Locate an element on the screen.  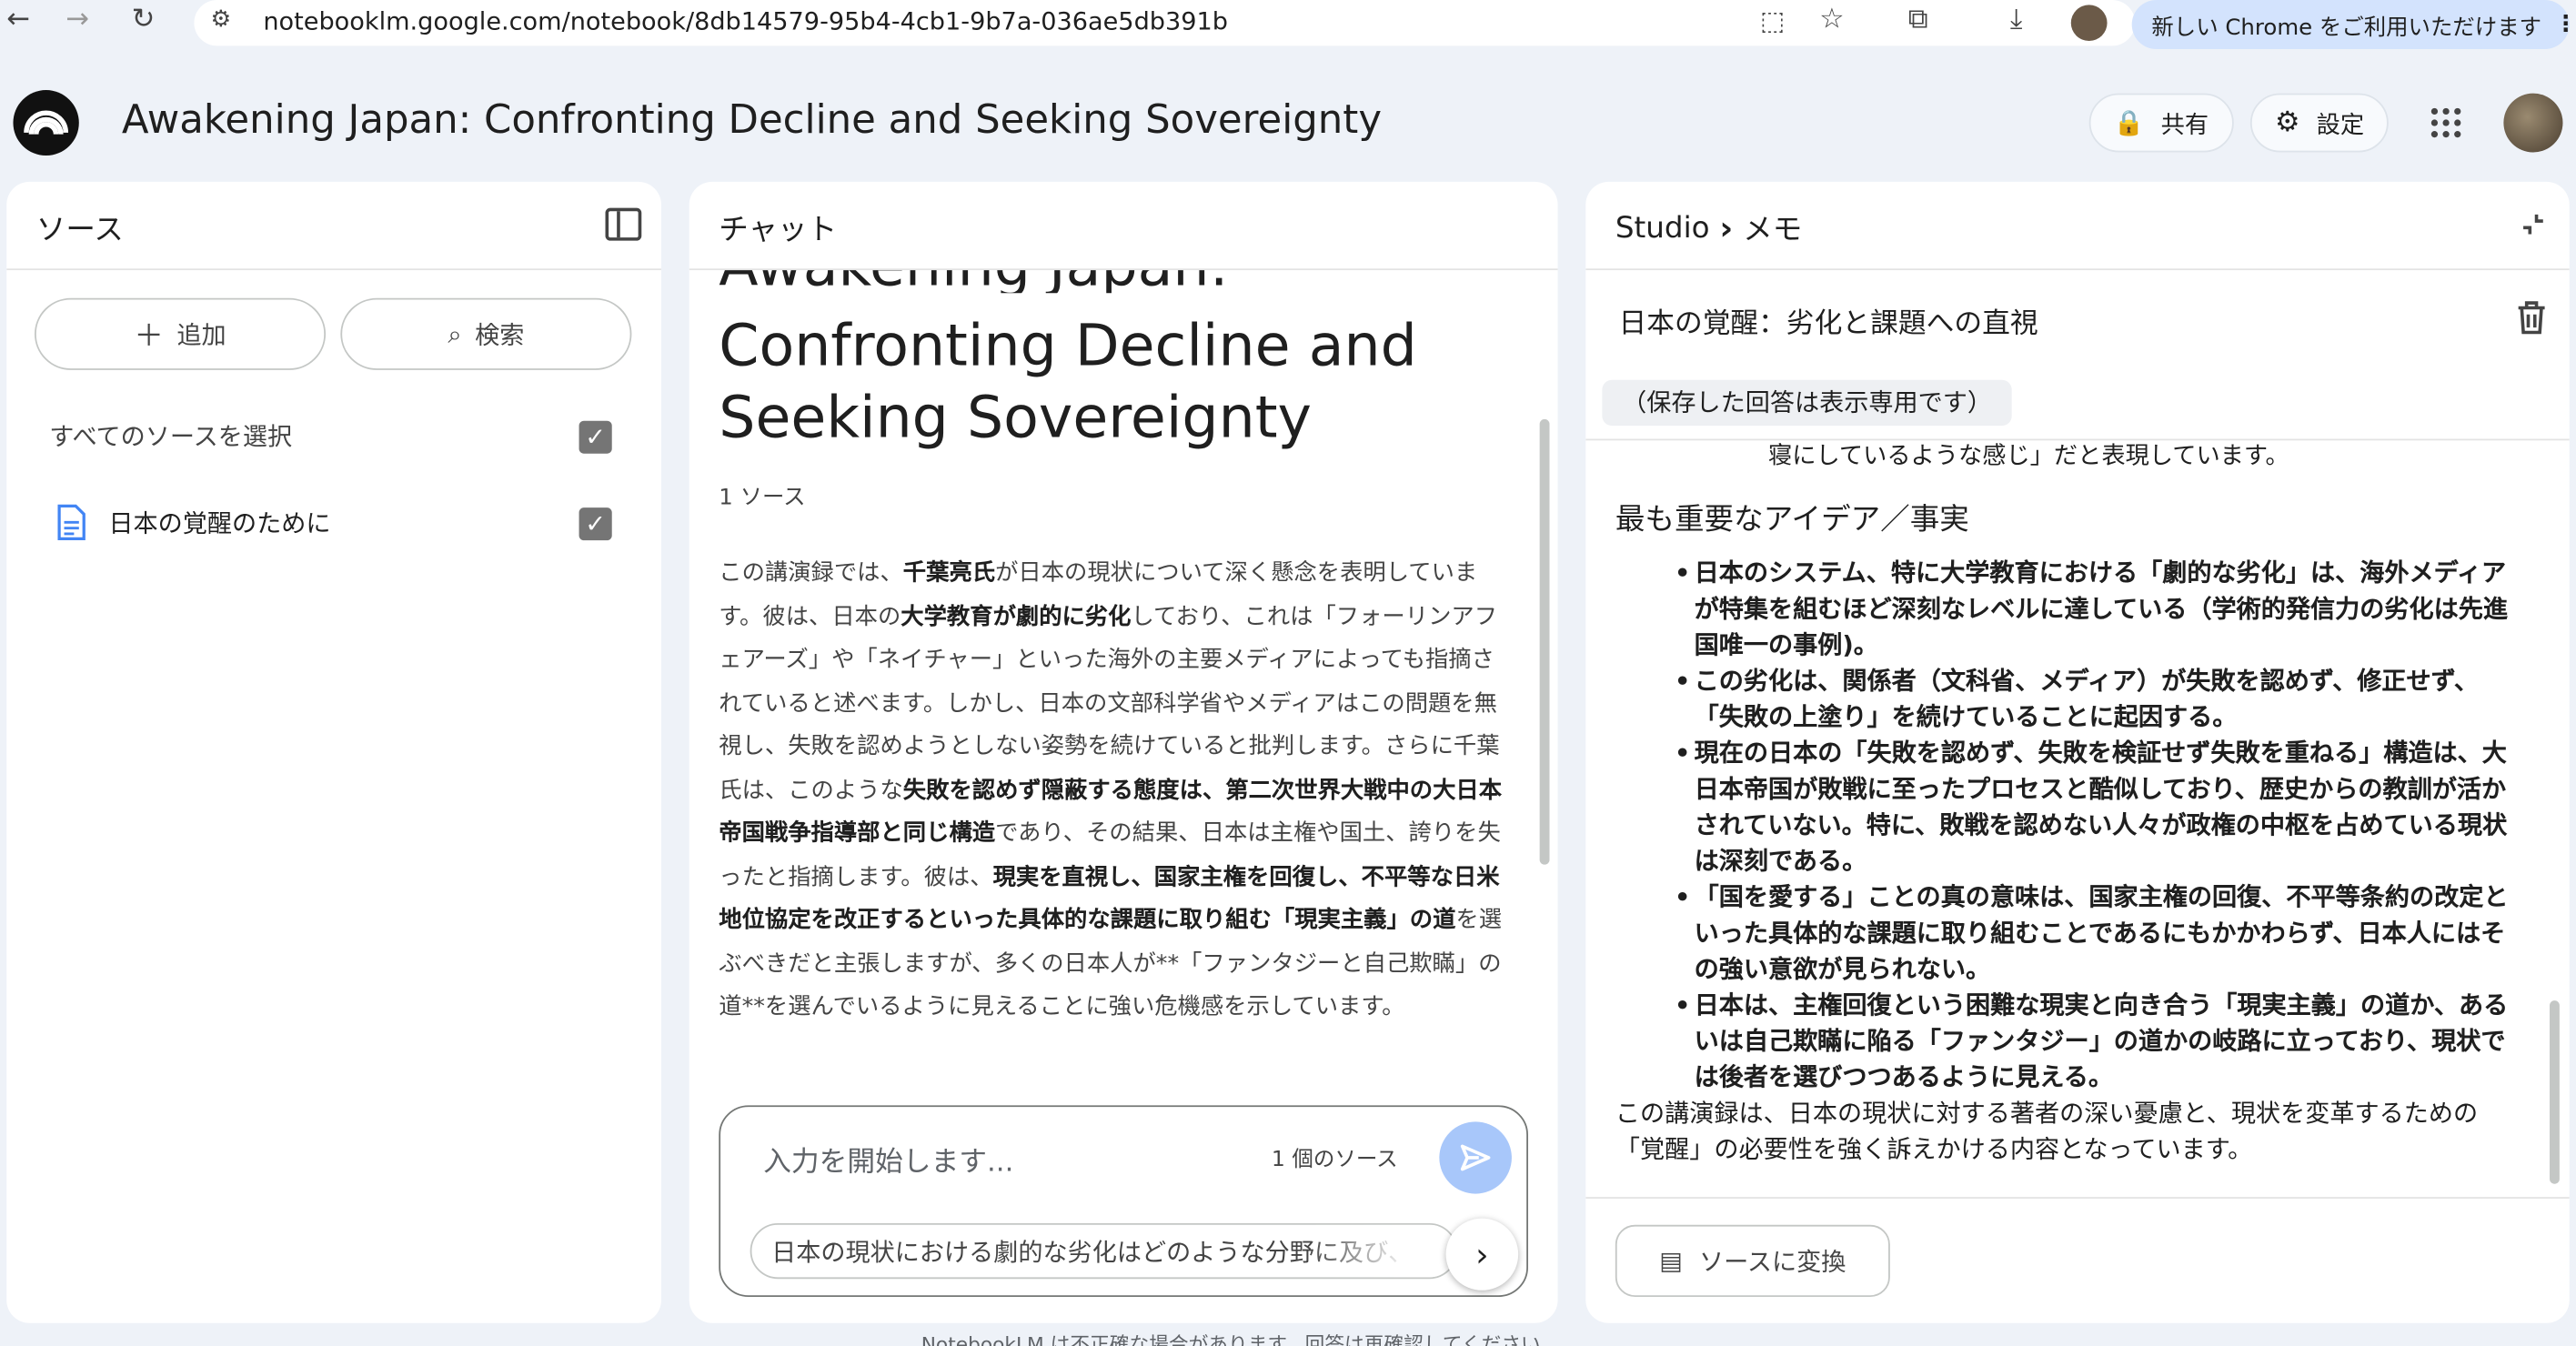
forward-icon: → is located at coordinates (77, 20).